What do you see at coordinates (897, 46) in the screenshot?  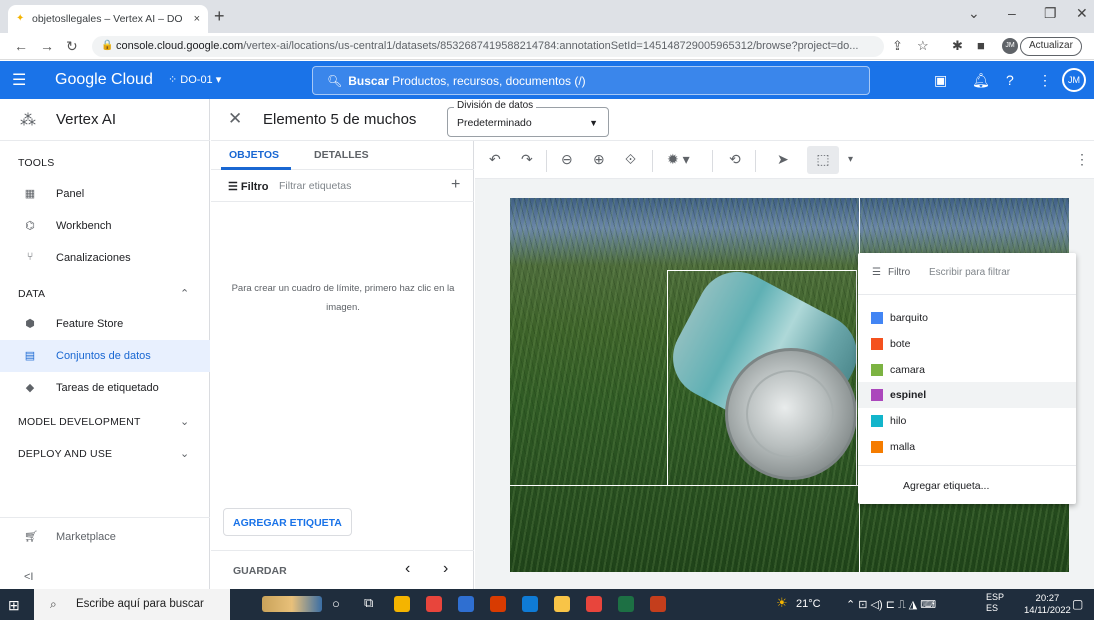 I see `share-icon: ⇪` at bounding box center [897, 46].